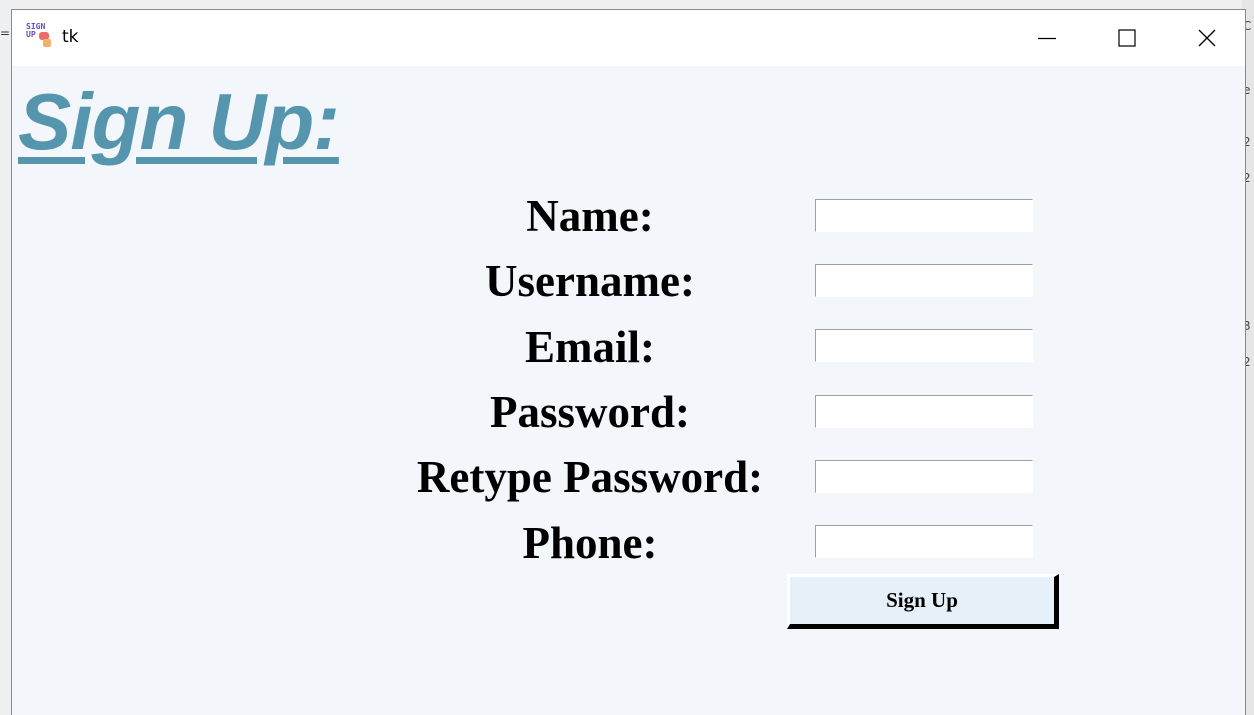 This screenshot has height=715, width=1254. What do you see at coordinates (924, 215) in the screenshot?
I see `name-input` at bounding box center [924, 215].